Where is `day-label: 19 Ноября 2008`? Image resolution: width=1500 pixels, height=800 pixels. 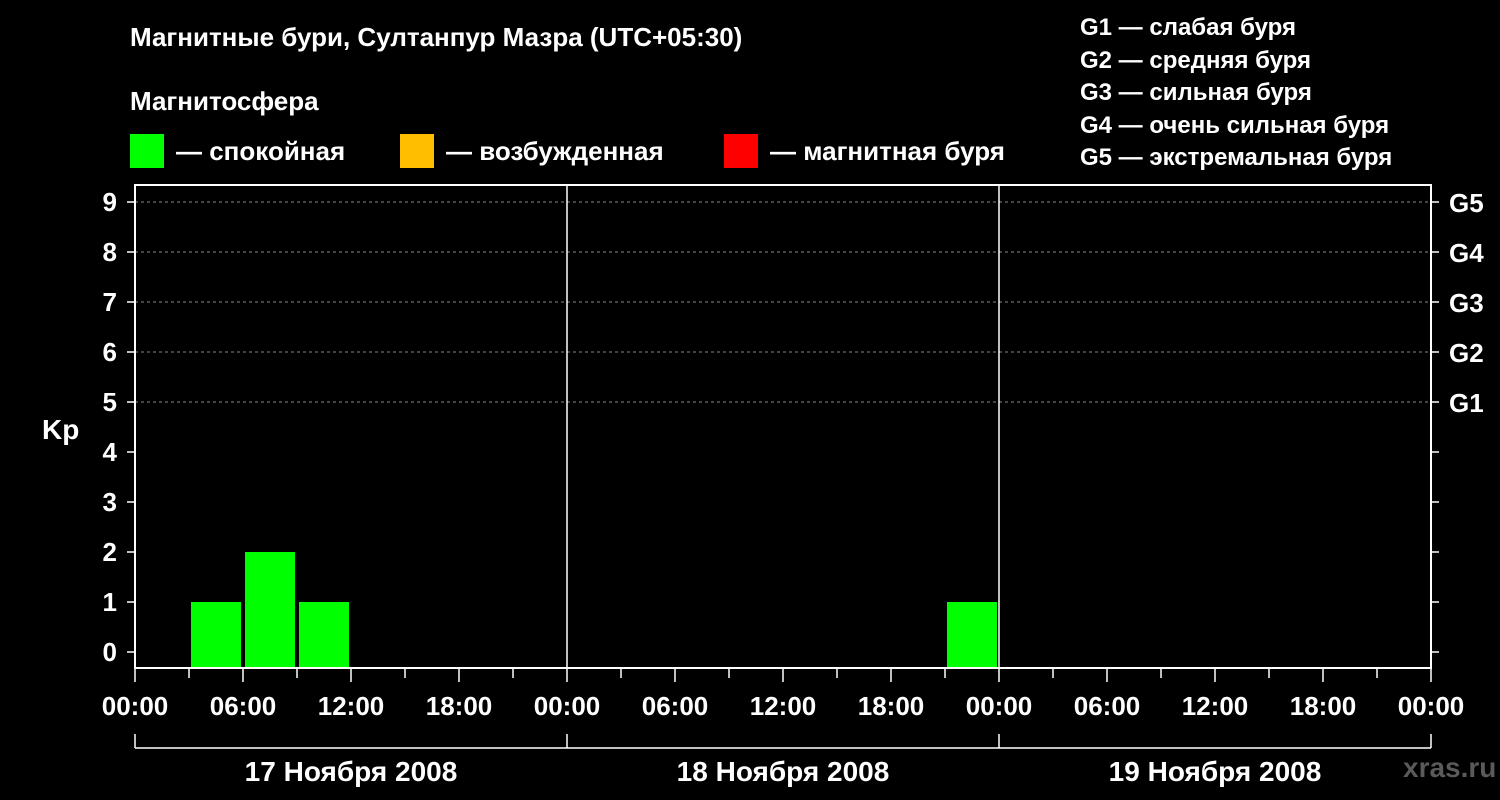
day-label: 19 Ноября 2008 is located at coordinates (1215, 771).